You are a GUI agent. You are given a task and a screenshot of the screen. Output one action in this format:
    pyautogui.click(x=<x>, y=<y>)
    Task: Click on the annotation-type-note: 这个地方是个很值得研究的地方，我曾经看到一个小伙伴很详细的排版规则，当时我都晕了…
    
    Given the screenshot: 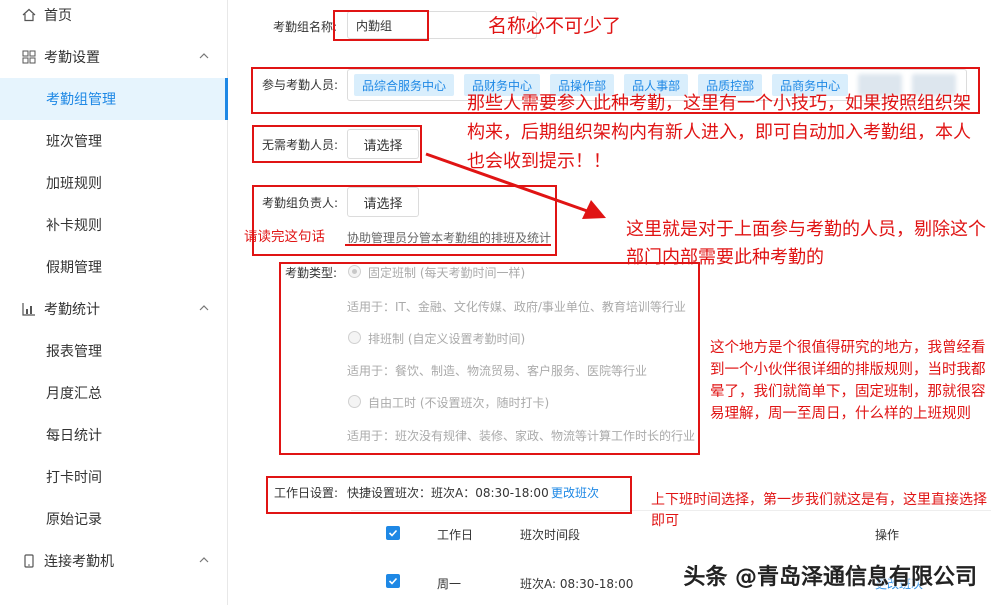 What is the action you would take?
    pyautogui.click(x=848, y=381)
    